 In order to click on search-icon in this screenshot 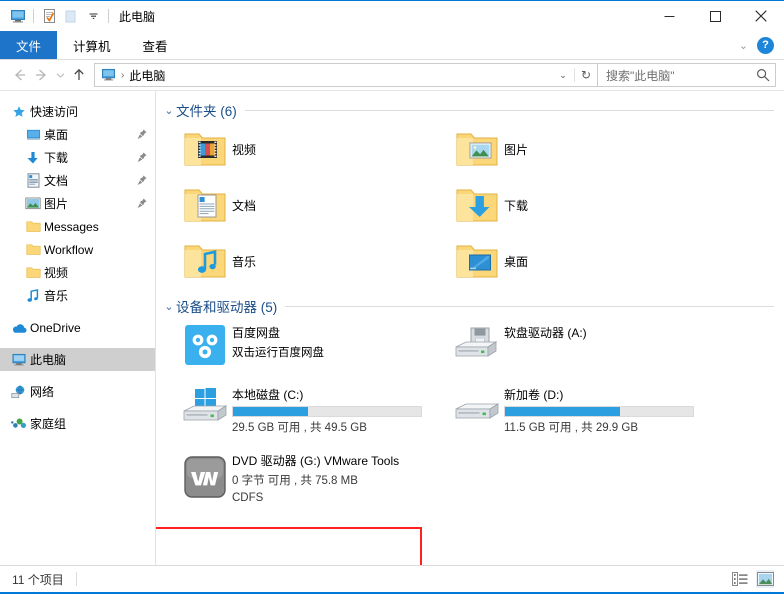, I will do `click(763, 75)`.